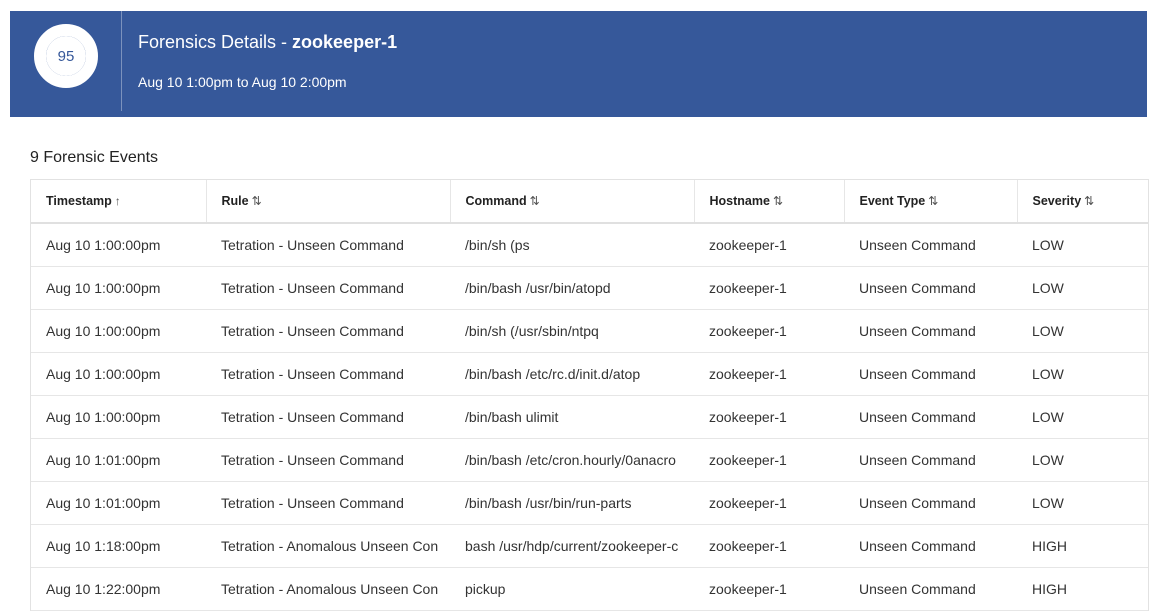  I want to click on score-value: 95, so click(66, 56).